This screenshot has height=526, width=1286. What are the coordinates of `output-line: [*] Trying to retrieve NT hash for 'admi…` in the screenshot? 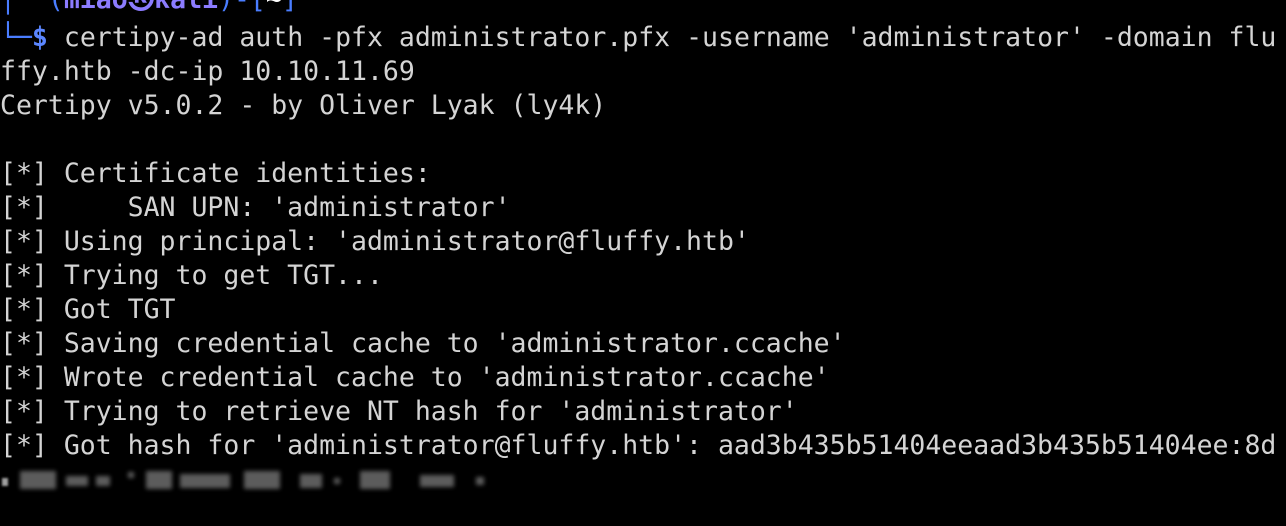 It's located at (399, 411).